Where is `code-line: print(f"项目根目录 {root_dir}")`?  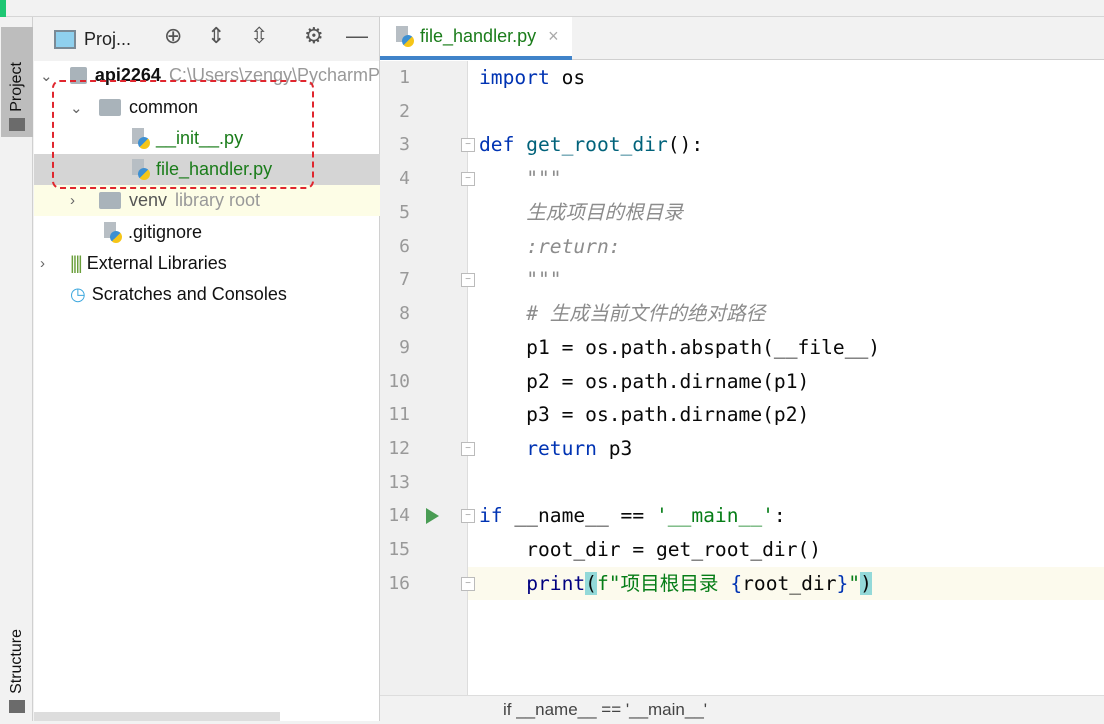 code-line: print(f"项目根目录 {root_dir}") is located at coordinates (675, 583).